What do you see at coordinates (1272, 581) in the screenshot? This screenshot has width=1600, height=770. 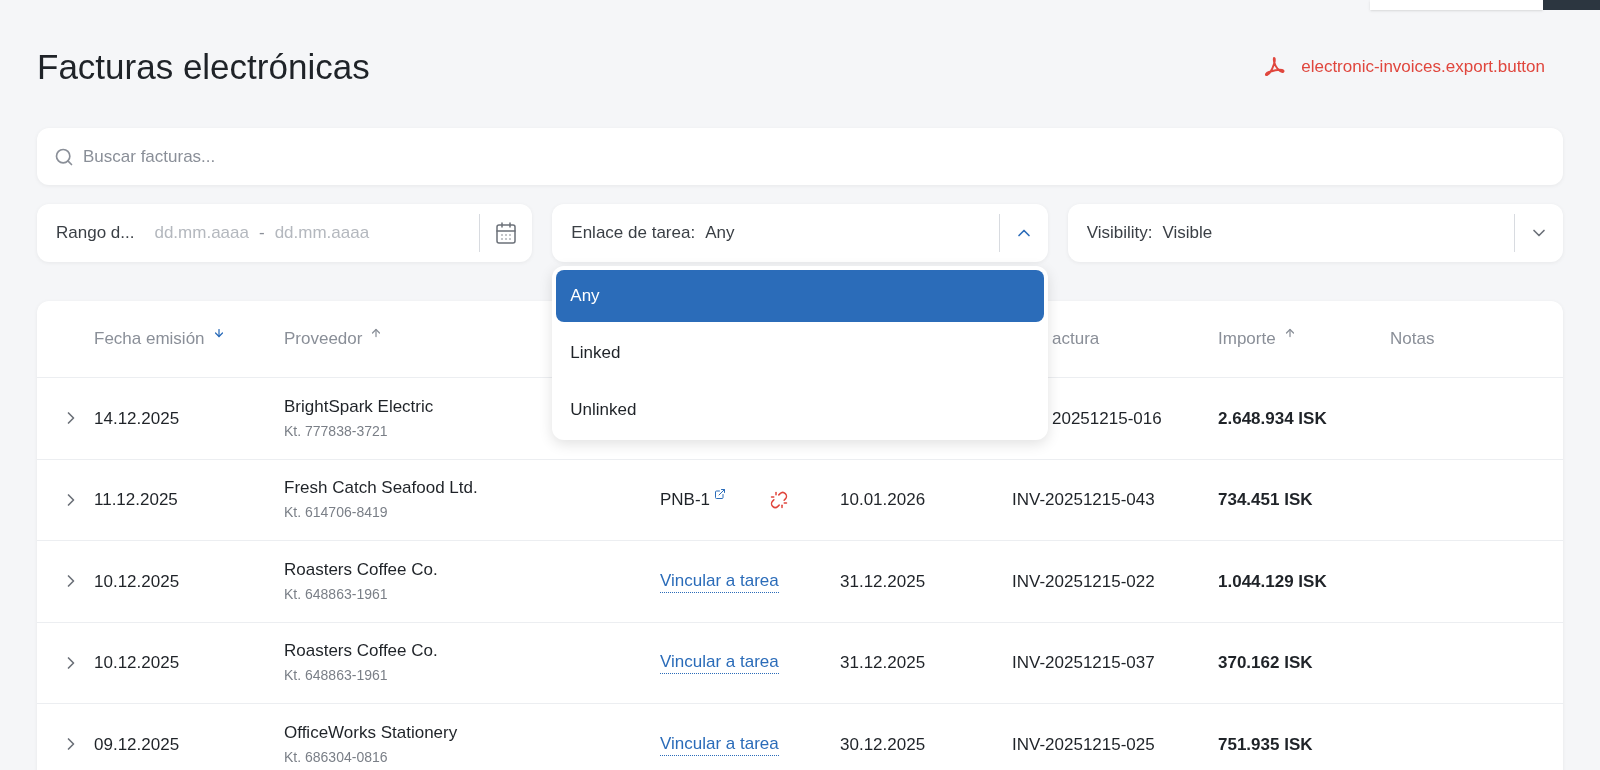 I see `amount: 1.044.129 ISK` at bounding box center [1272, 581].